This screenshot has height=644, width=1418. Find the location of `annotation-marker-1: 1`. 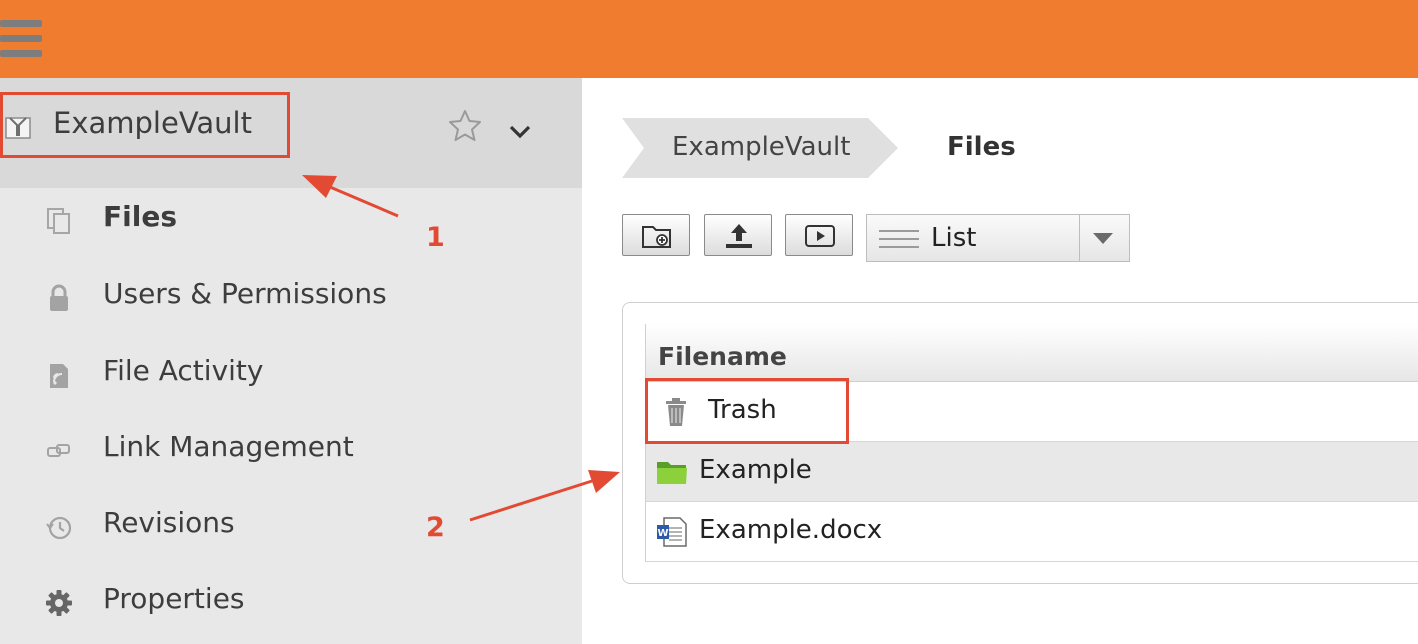

annotation-marker-1: 1 is located at coordinates (435, 237).